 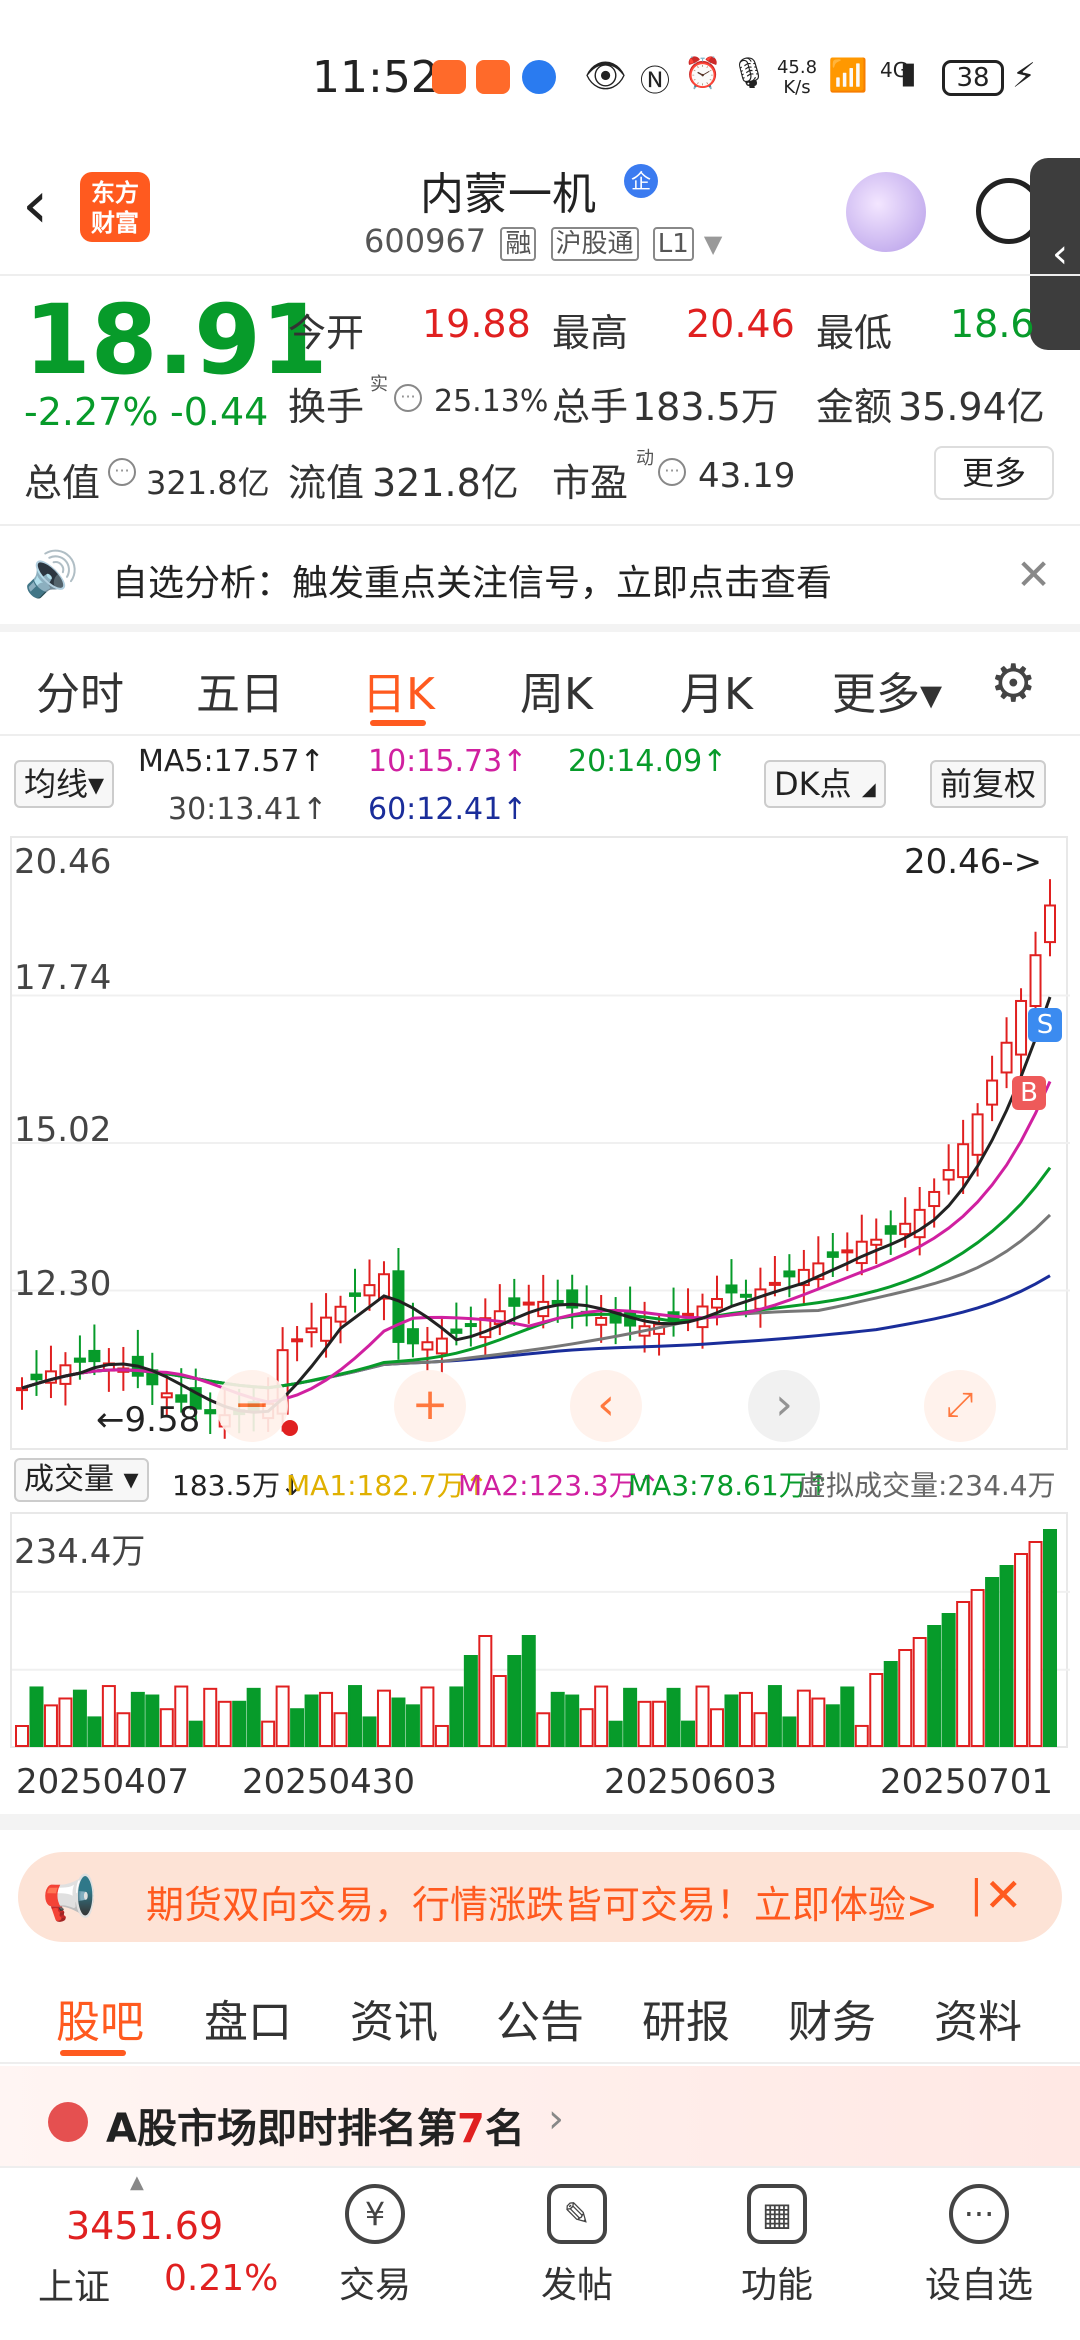 I want to click on yen-icon: ¥, so click(x=375, y=2214).